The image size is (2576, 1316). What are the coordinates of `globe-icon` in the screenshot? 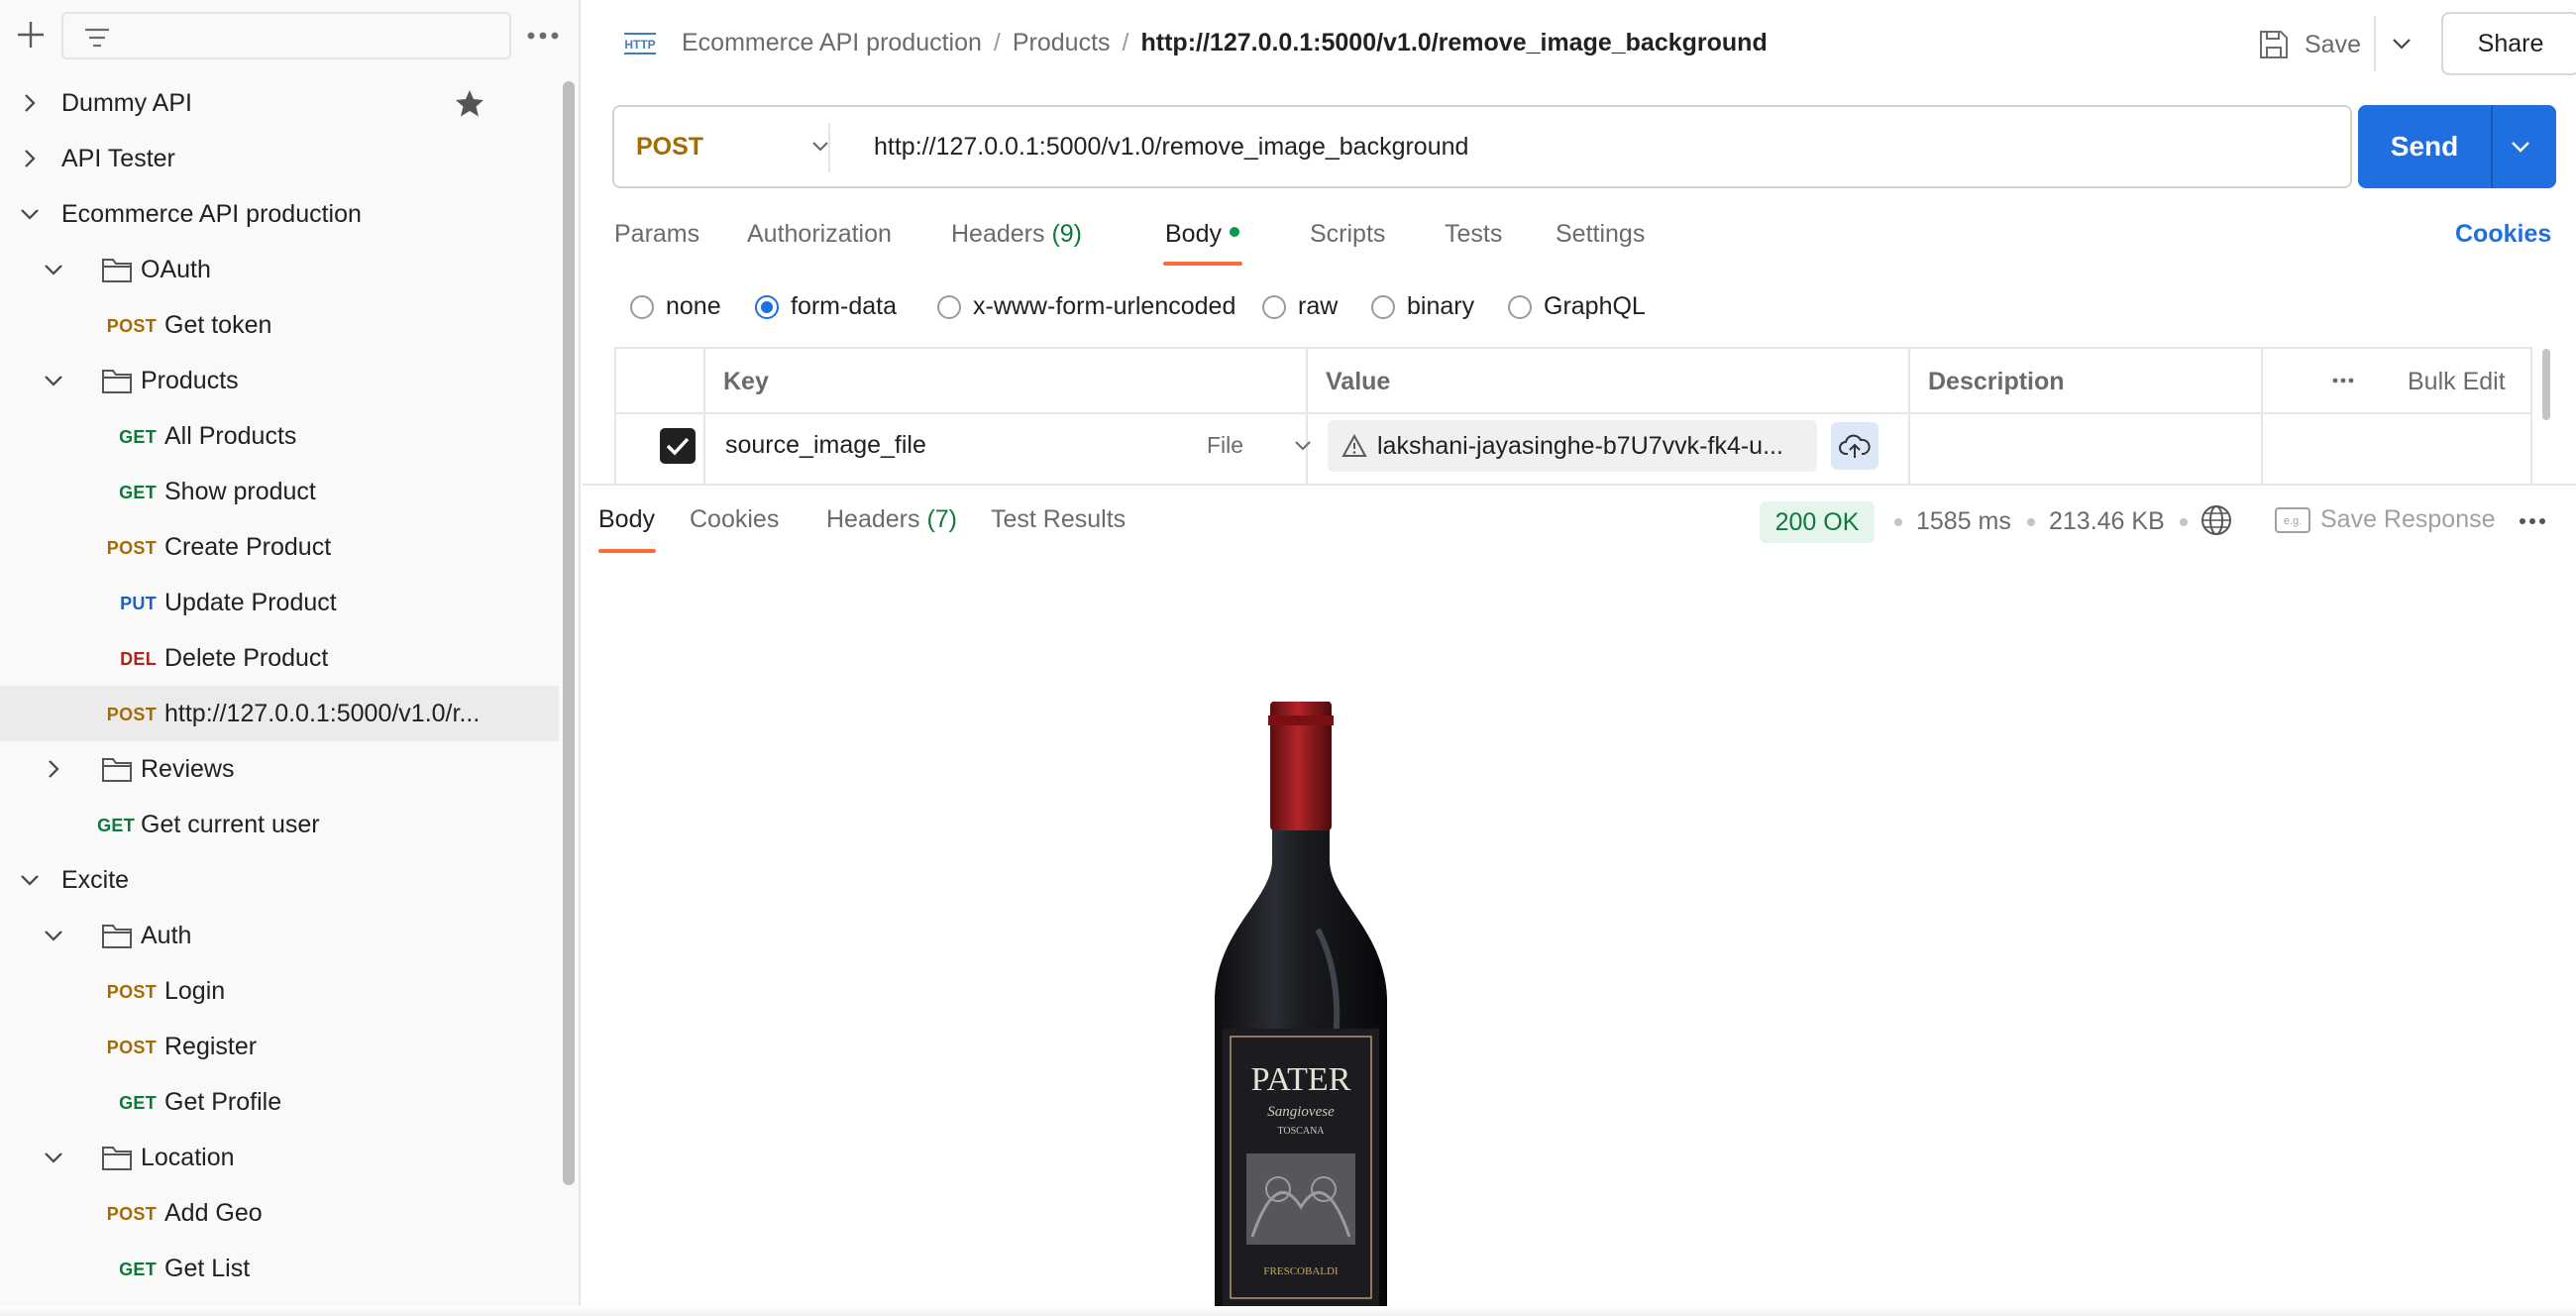 It's located at (2216, 520).